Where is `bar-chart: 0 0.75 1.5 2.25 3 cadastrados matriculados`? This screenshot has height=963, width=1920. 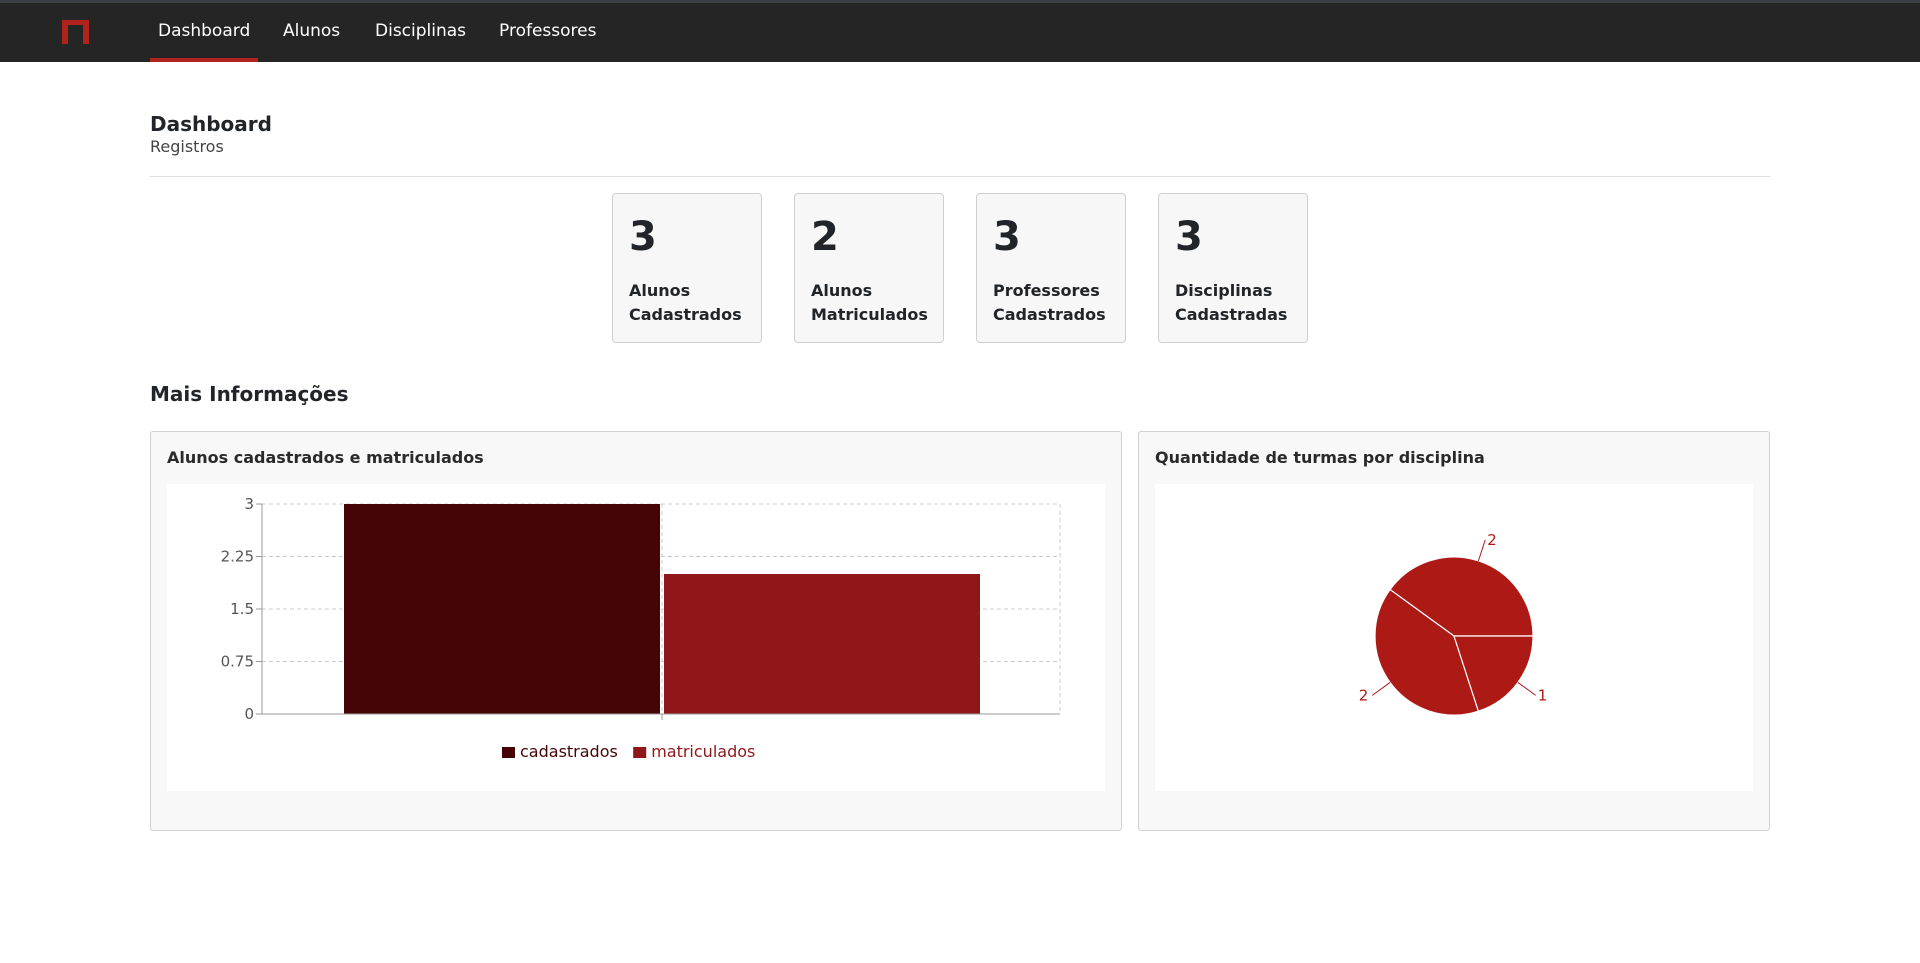
bar-chart: 0 0.75 1.5 2.25 3 cadastrados matriculados is located at coordinates (641, 628).